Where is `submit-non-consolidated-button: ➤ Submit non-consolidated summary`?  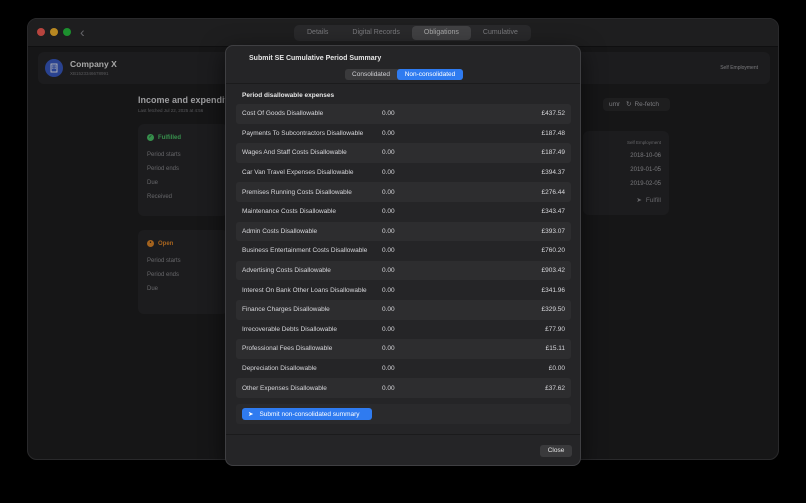 submit-non-consolidated-button: ➤ Submit non-consolidated summary is located at coordinates (307, 414).